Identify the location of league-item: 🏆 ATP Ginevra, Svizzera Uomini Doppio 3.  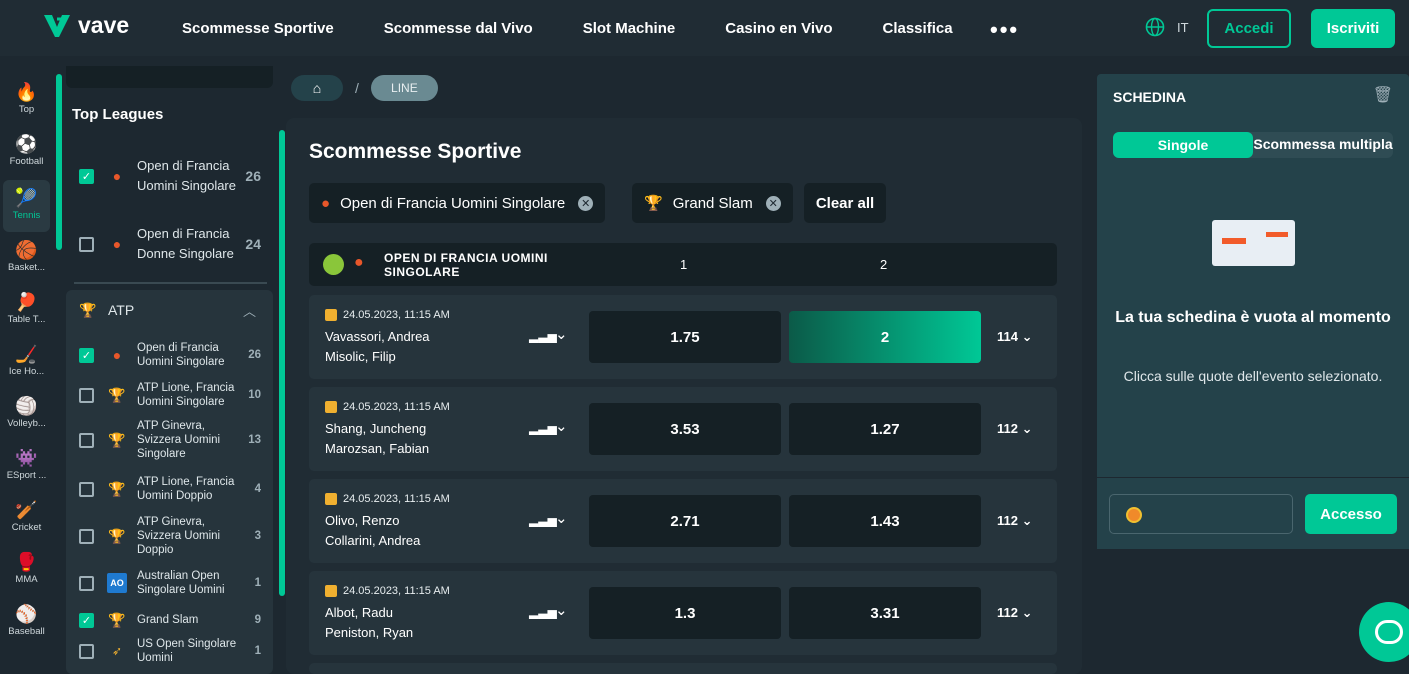
(169, 536).